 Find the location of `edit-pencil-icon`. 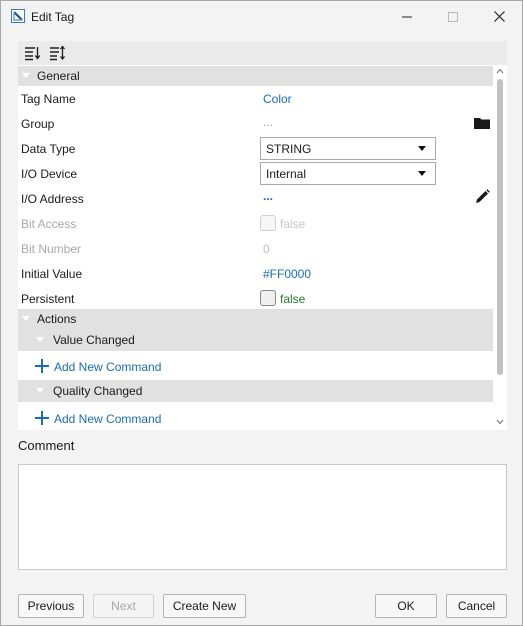

edit-pencil-icon is located at coordinates (482, 197).